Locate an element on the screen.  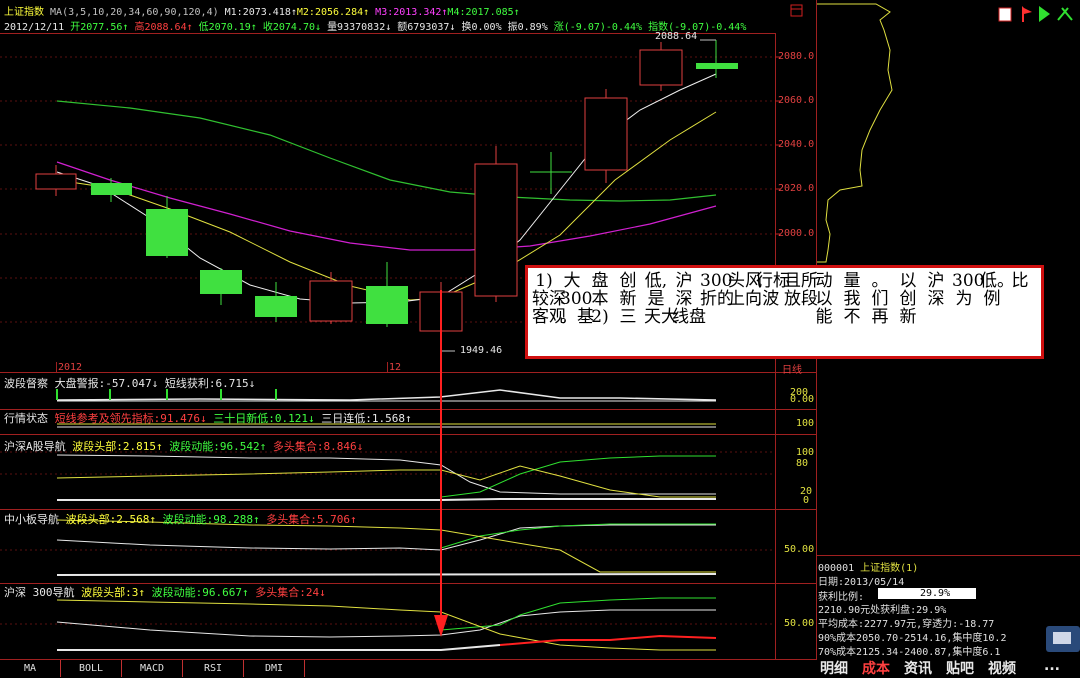
panel-3-tick-4: 0 is located at coordinates (806, 500).